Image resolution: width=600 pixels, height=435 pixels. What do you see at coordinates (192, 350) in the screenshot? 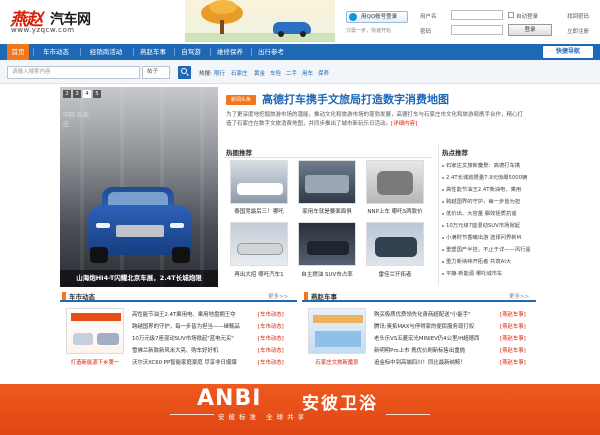
I see `news-line: 雪佛兰新款新风米大亮、购车好好机` at bounding box center [192, 350].